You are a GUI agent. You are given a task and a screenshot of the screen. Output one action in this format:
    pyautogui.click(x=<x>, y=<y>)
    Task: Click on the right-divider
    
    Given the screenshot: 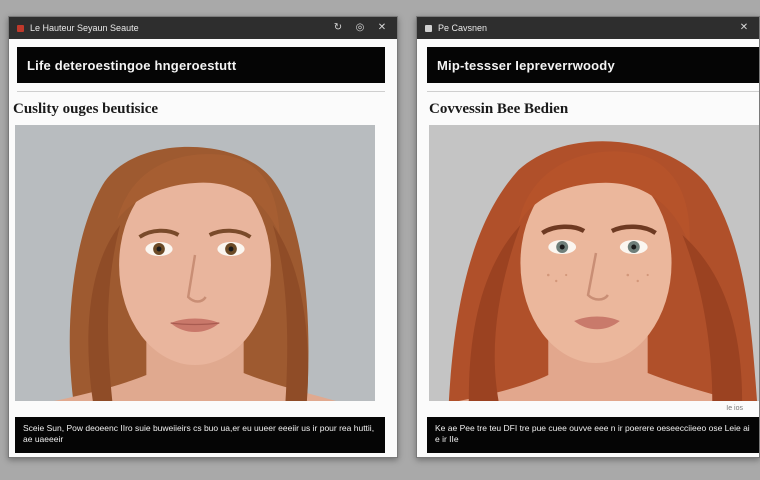 What is the action you would take?
    pyautogui.click(x=593, y=91)
    